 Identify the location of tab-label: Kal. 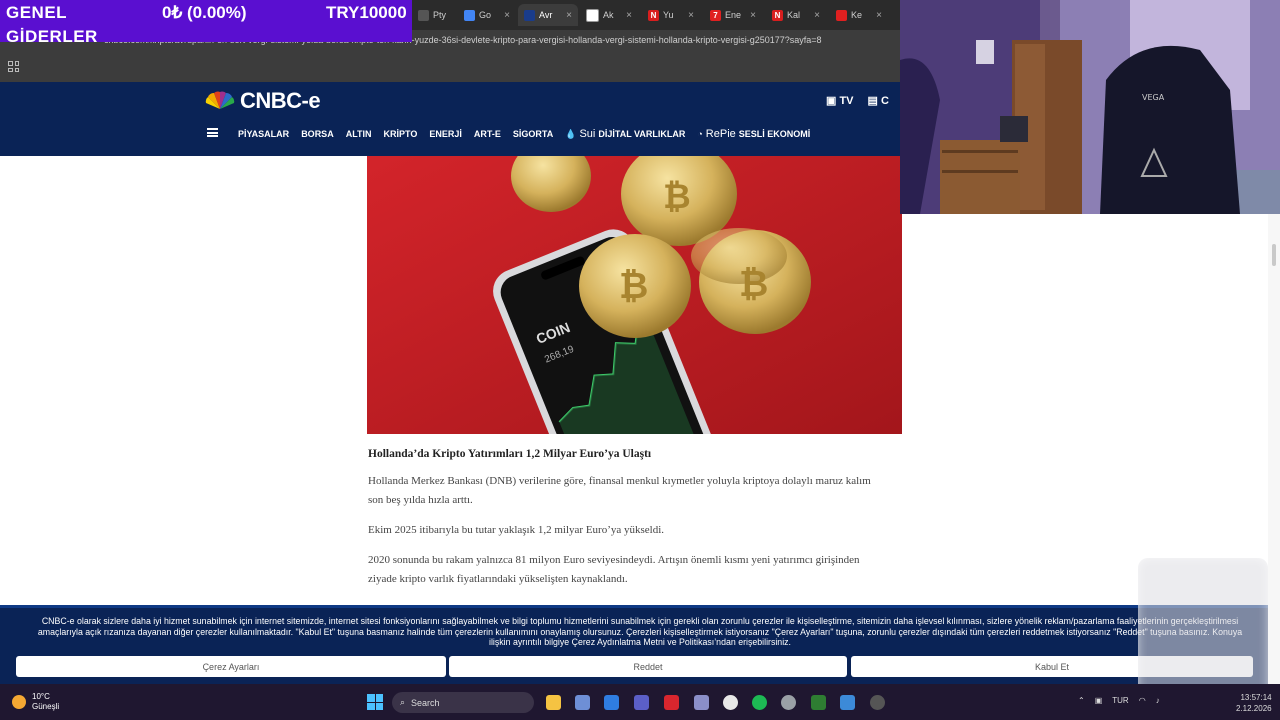
(794, 15).